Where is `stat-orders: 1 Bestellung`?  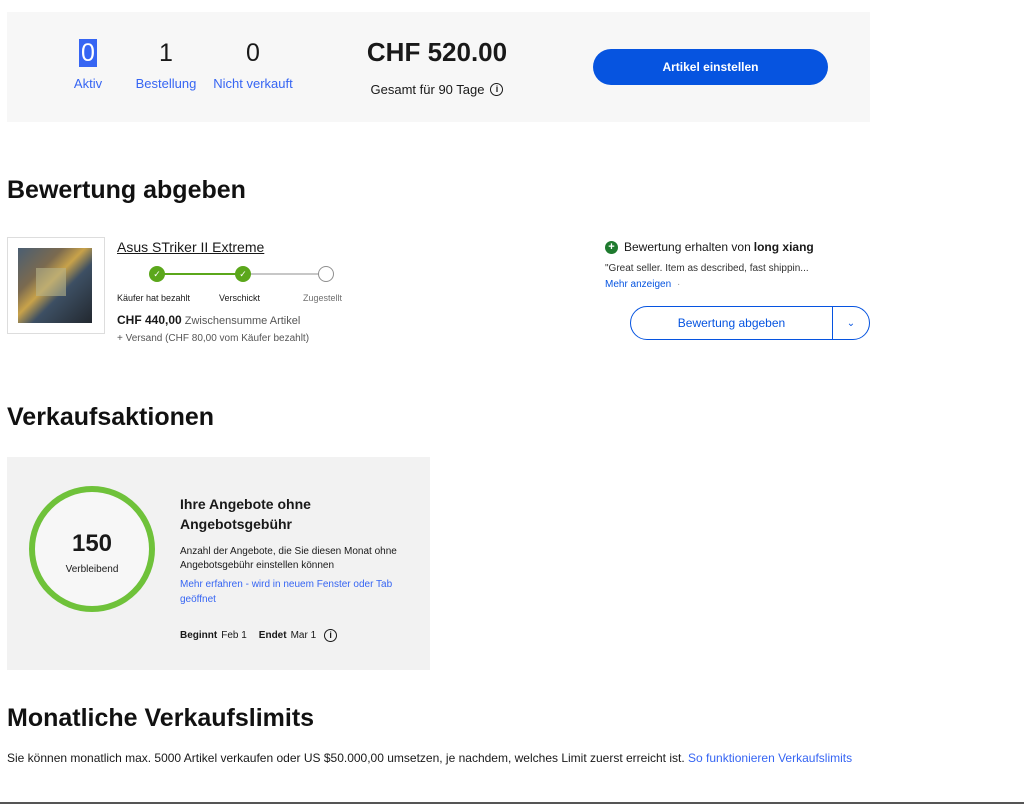
stat-orders: 1 Bestellung is located at coordinates (166, 64).